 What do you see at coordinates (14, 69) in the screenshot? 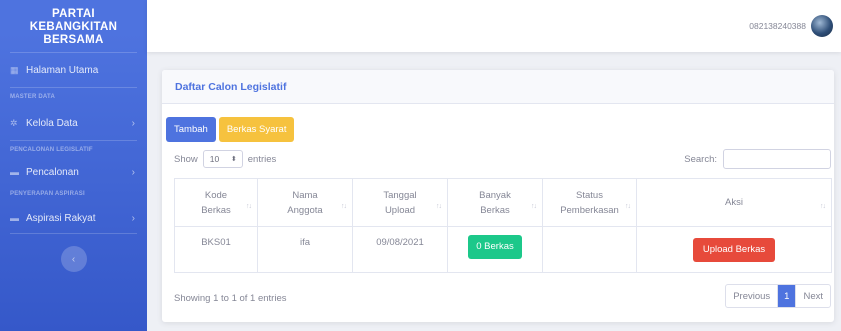
I see `dashboard-icon: ▦` at bounding box center [14, 69].